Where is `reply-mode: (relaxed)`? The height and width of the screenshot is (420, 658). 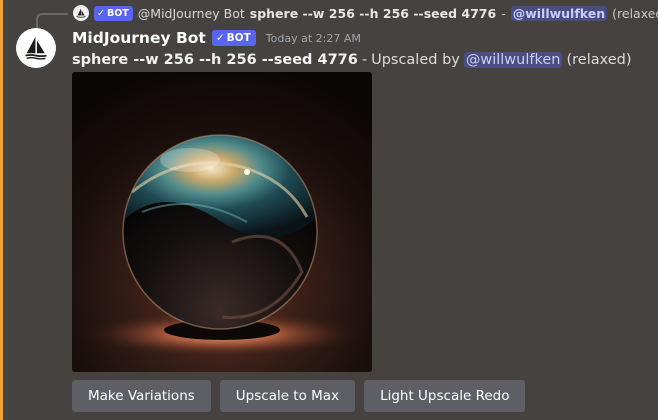 reply-mode: (relaxed) is located at coordinates (635, 13).